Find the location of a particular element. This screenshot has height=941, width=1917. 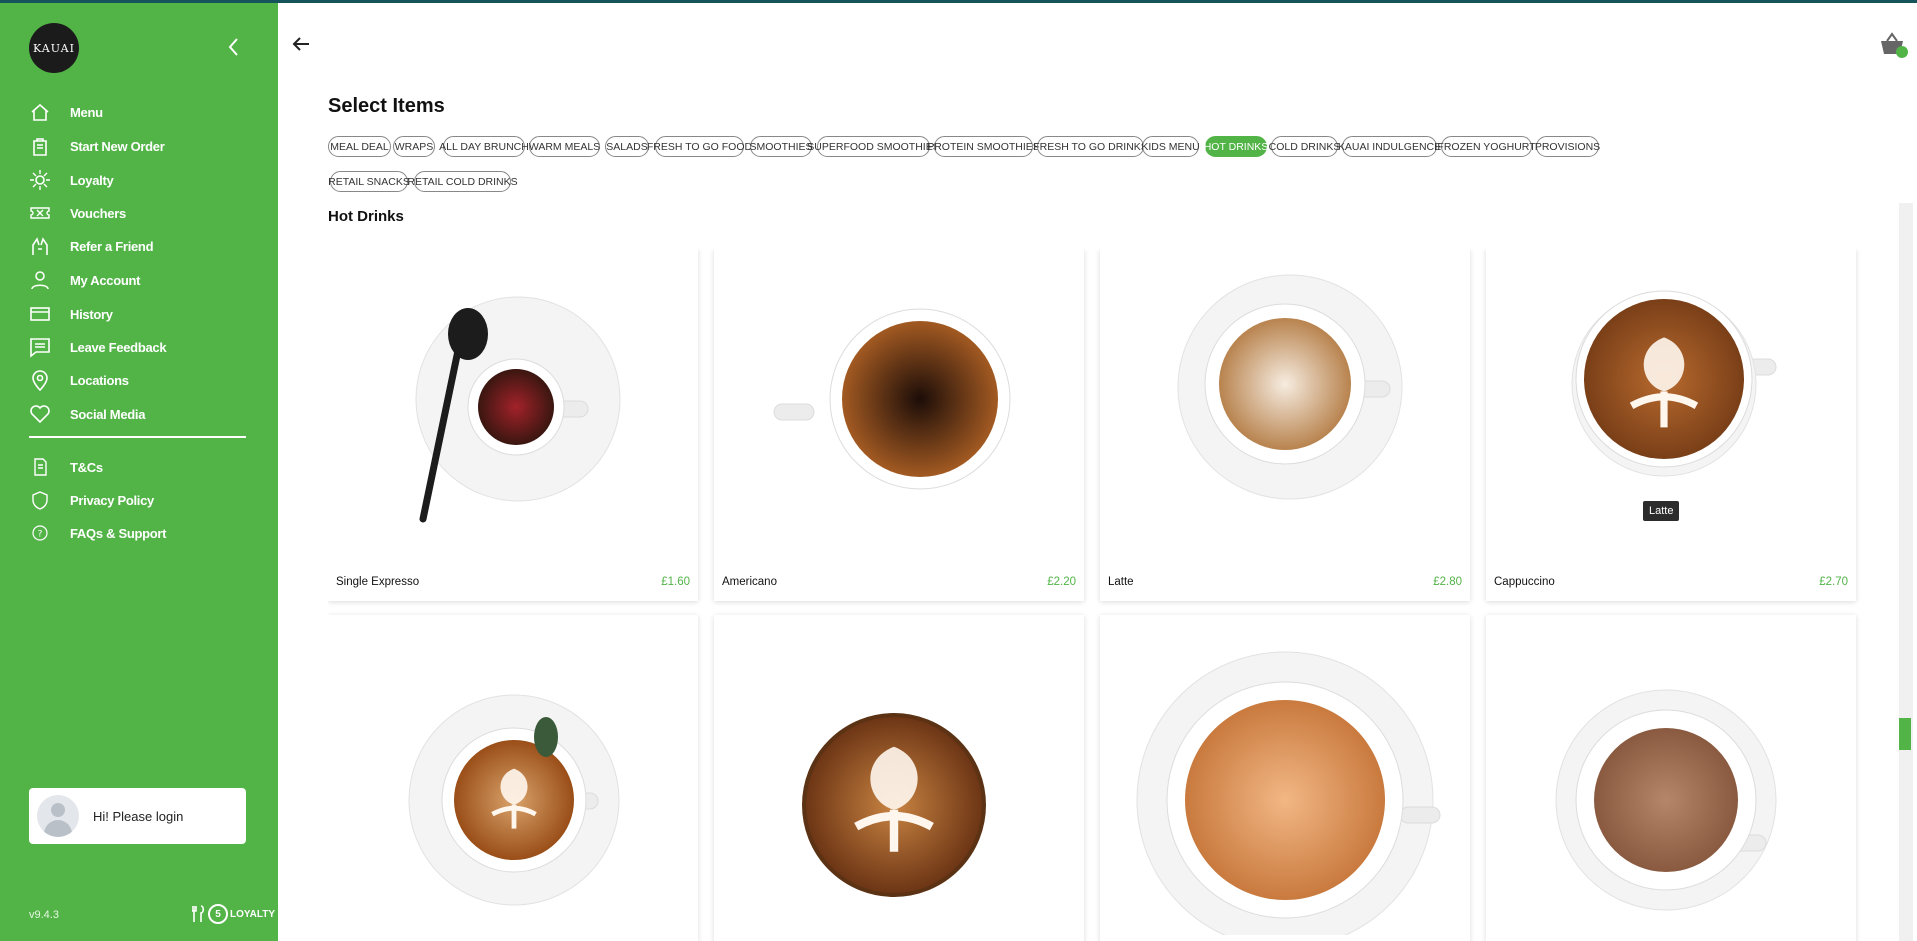

shield-icon is located at coordinates (40, 500).